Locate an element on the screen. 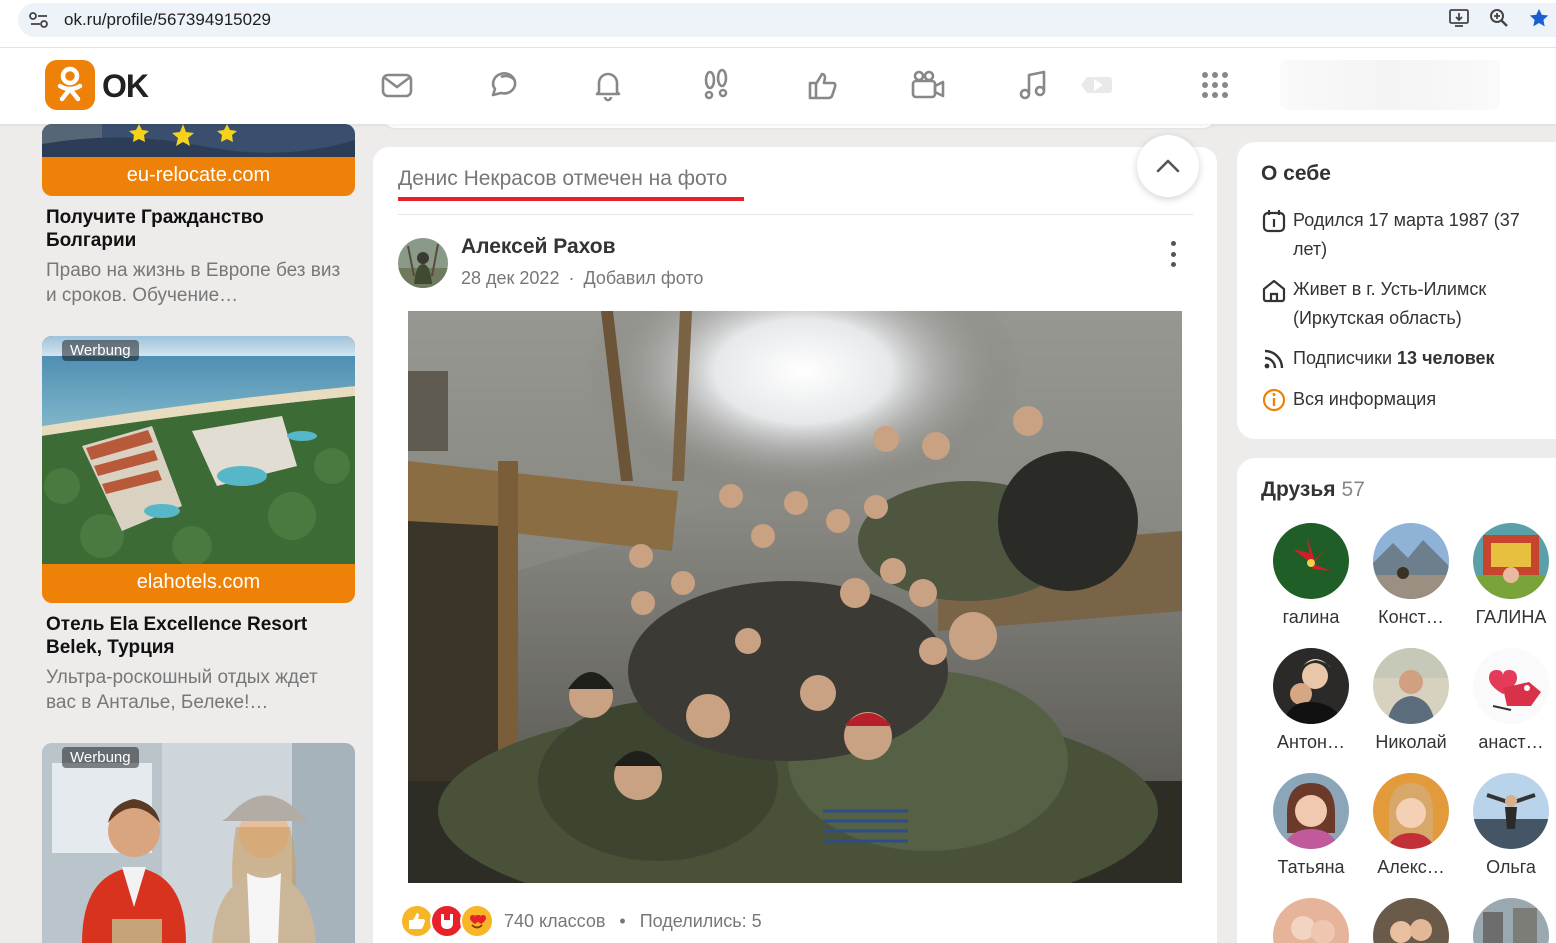  more-apps-icon is located at coordinates (1215, 85).